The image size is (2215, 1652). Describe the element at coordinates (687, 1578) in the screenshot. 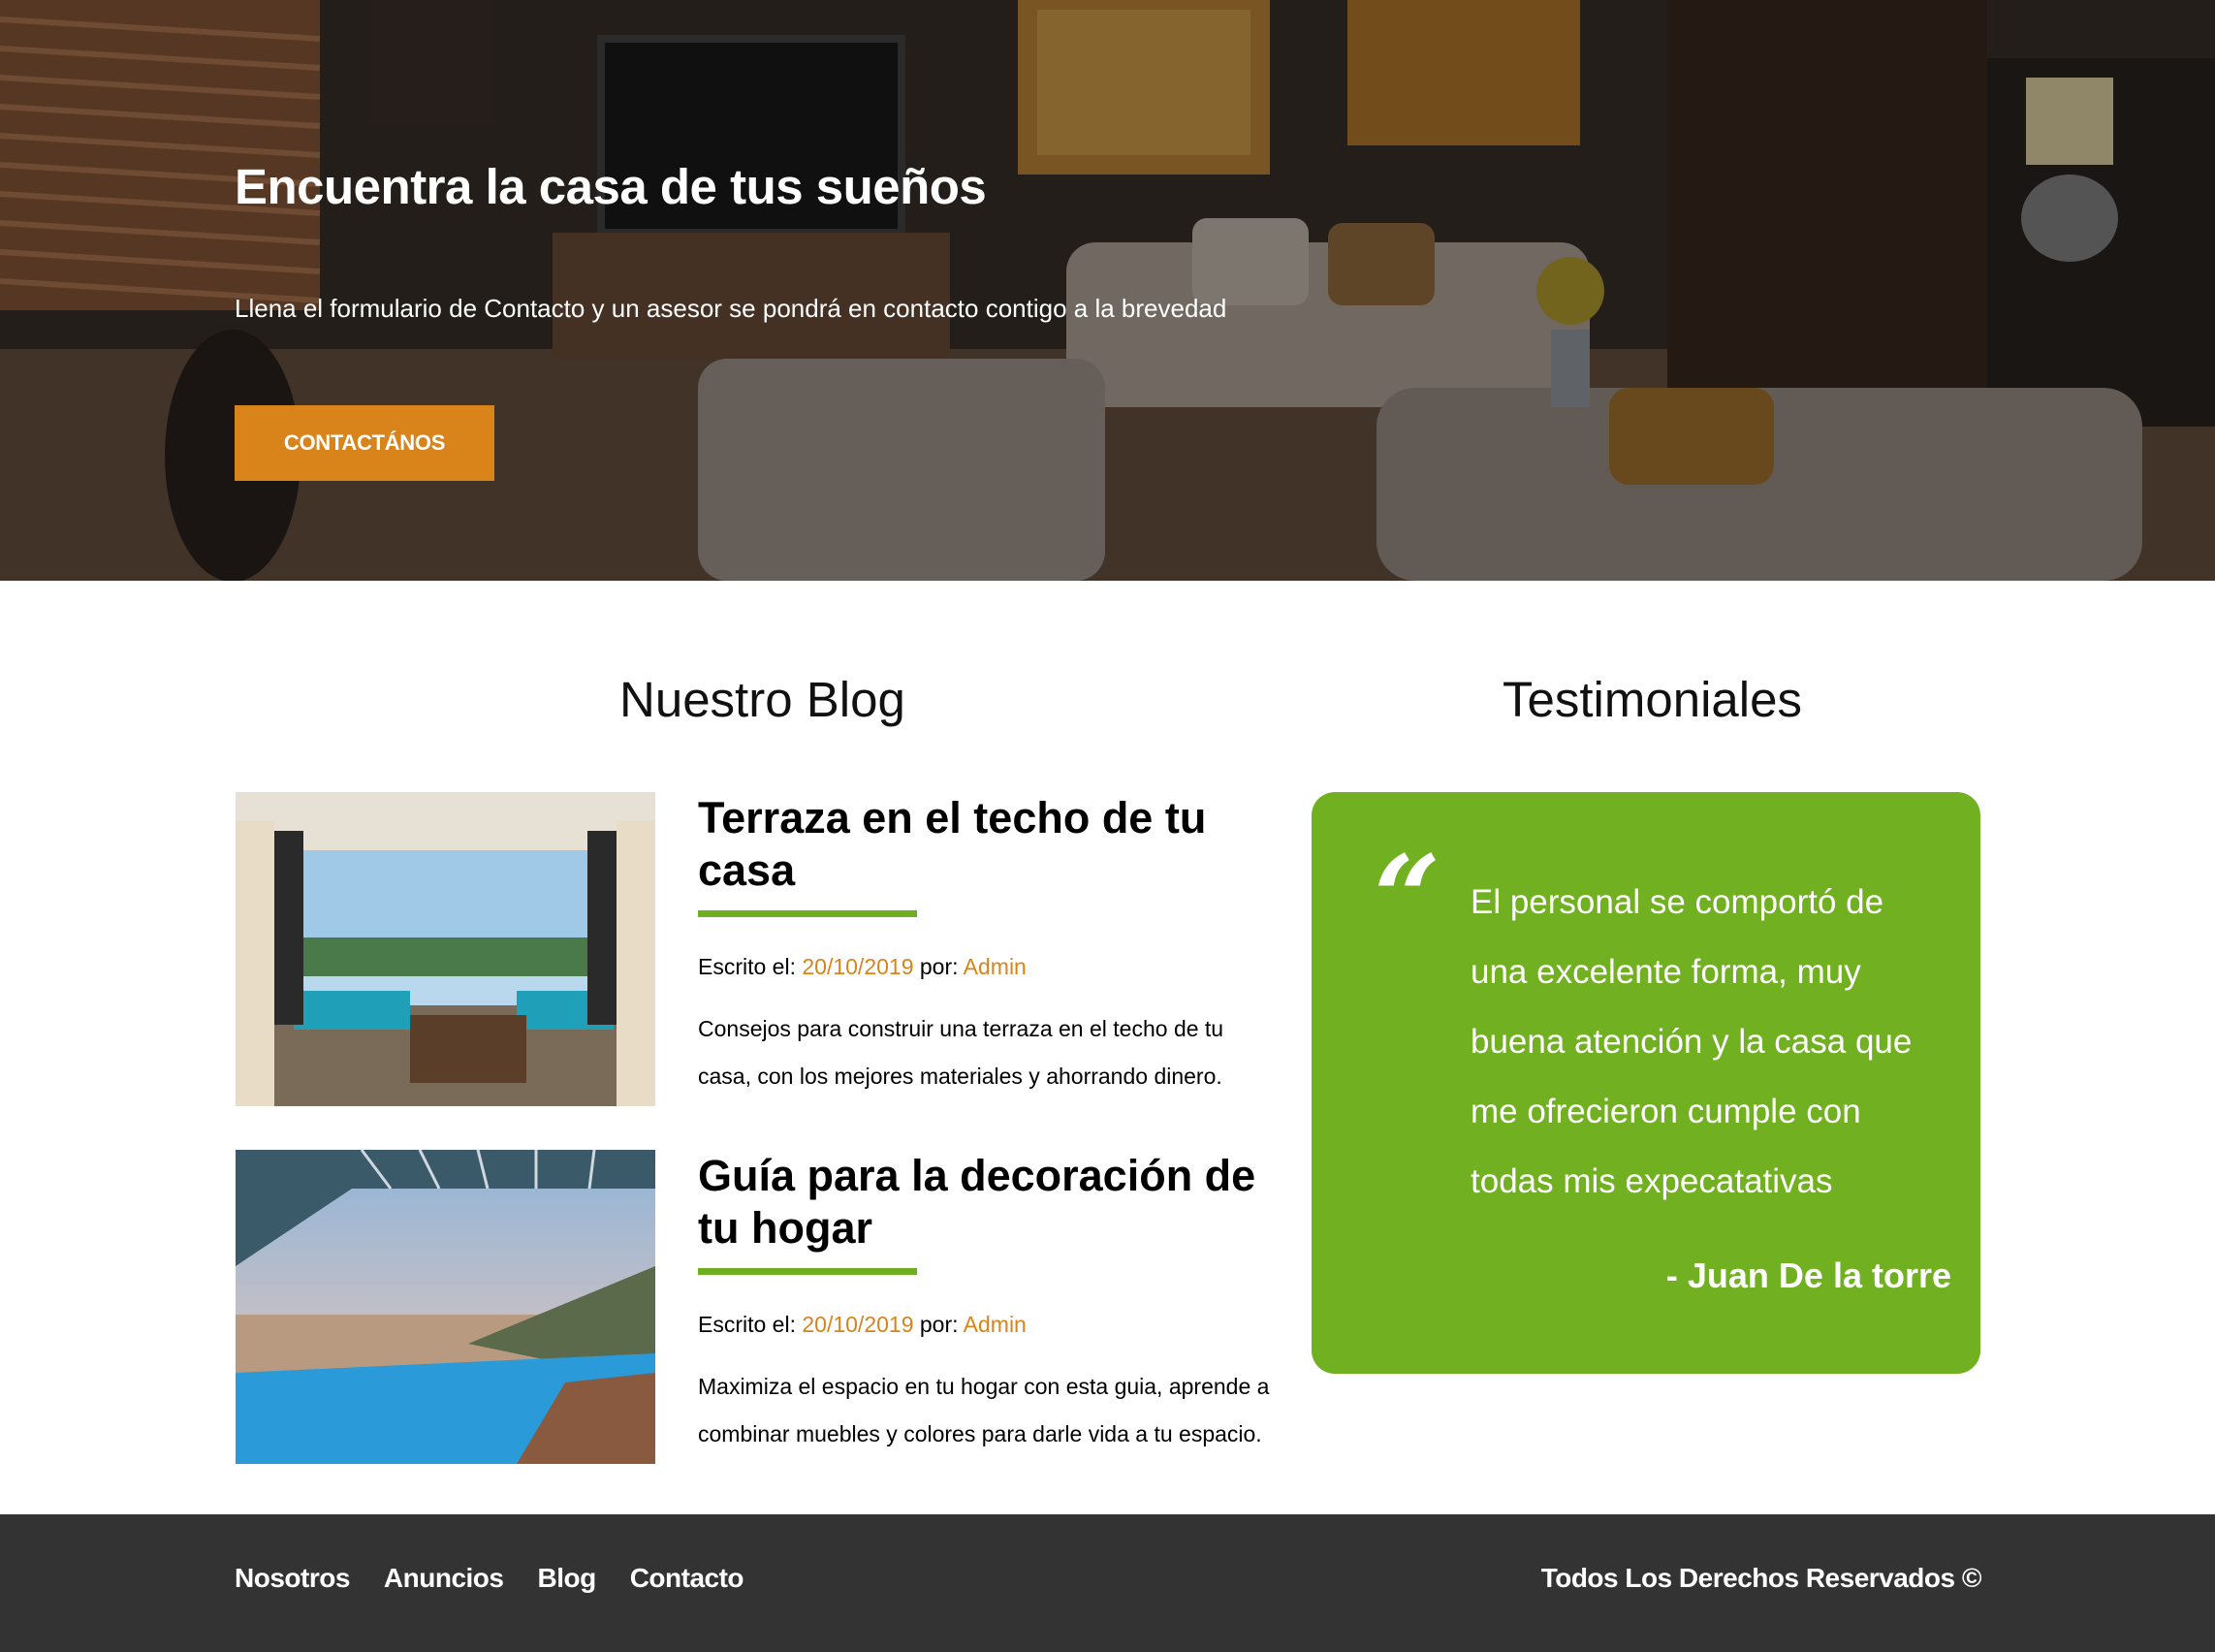

I see `footer-link-contacto: Contacto` at that location.